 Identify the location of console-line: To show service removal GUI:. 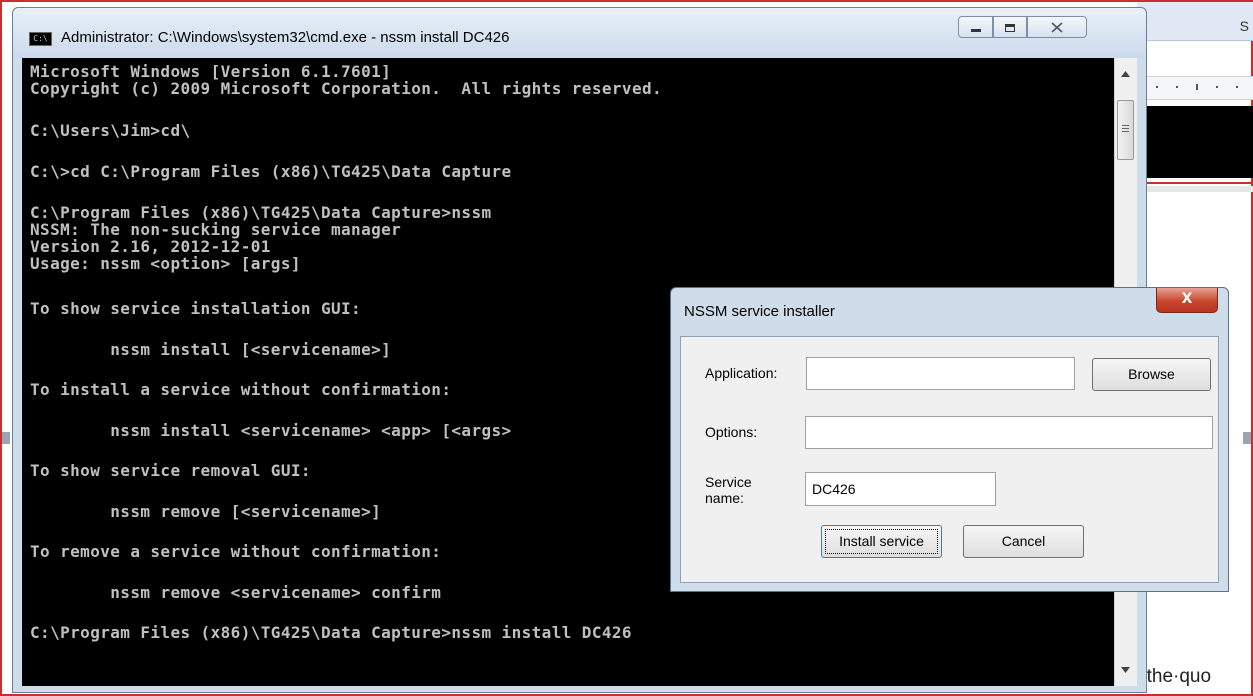
(170, 470).